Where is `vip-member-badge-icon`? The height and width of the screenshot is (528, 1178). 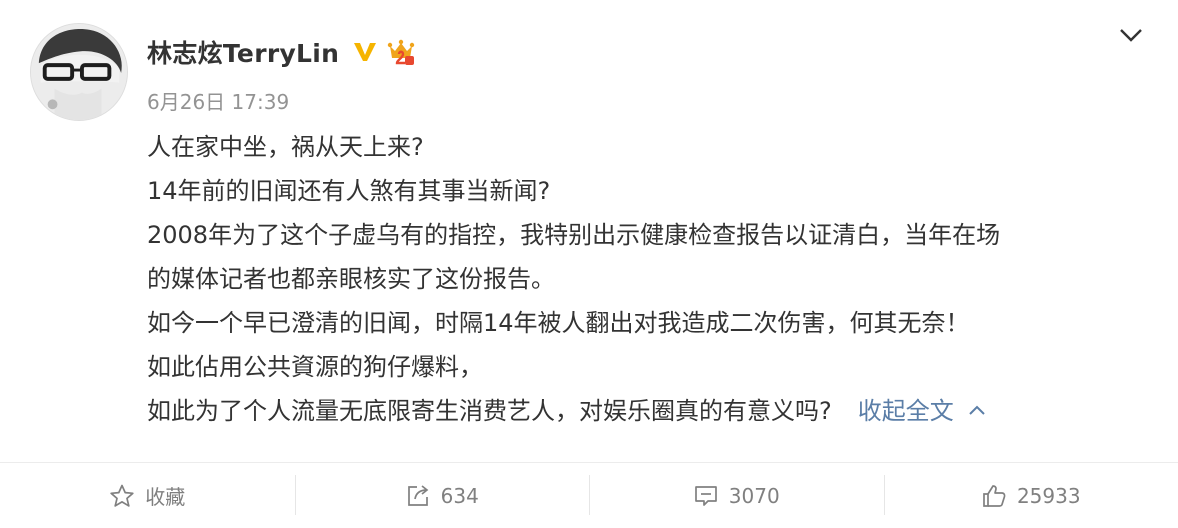
vip-member-badge-icon is located at coordinates (401, 52).